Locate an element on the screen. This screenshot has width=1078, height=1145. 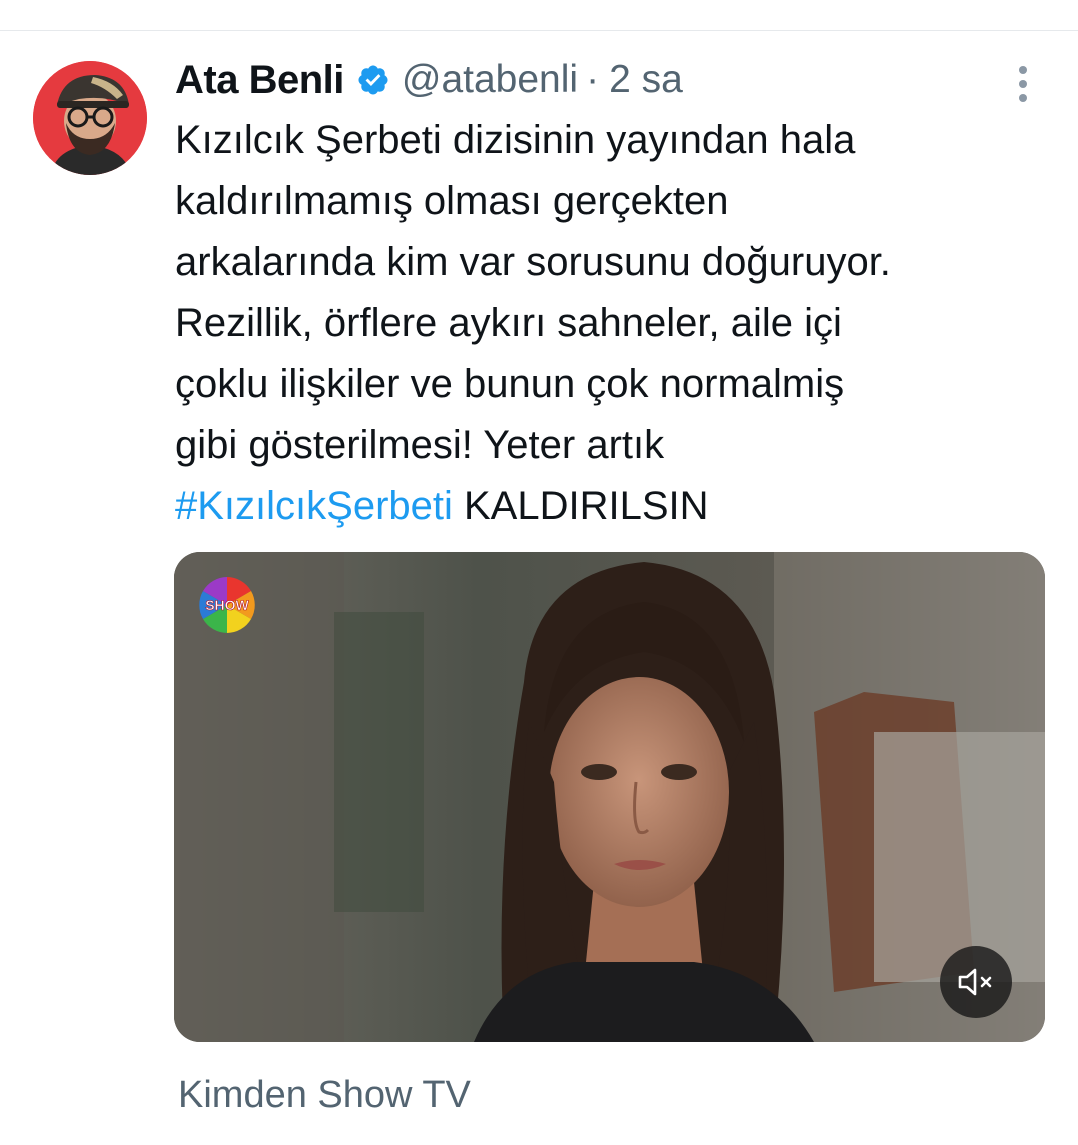
tweet-text-line: gibi gösterilmesi! Yeter artık is located at coordinates (420, 445).